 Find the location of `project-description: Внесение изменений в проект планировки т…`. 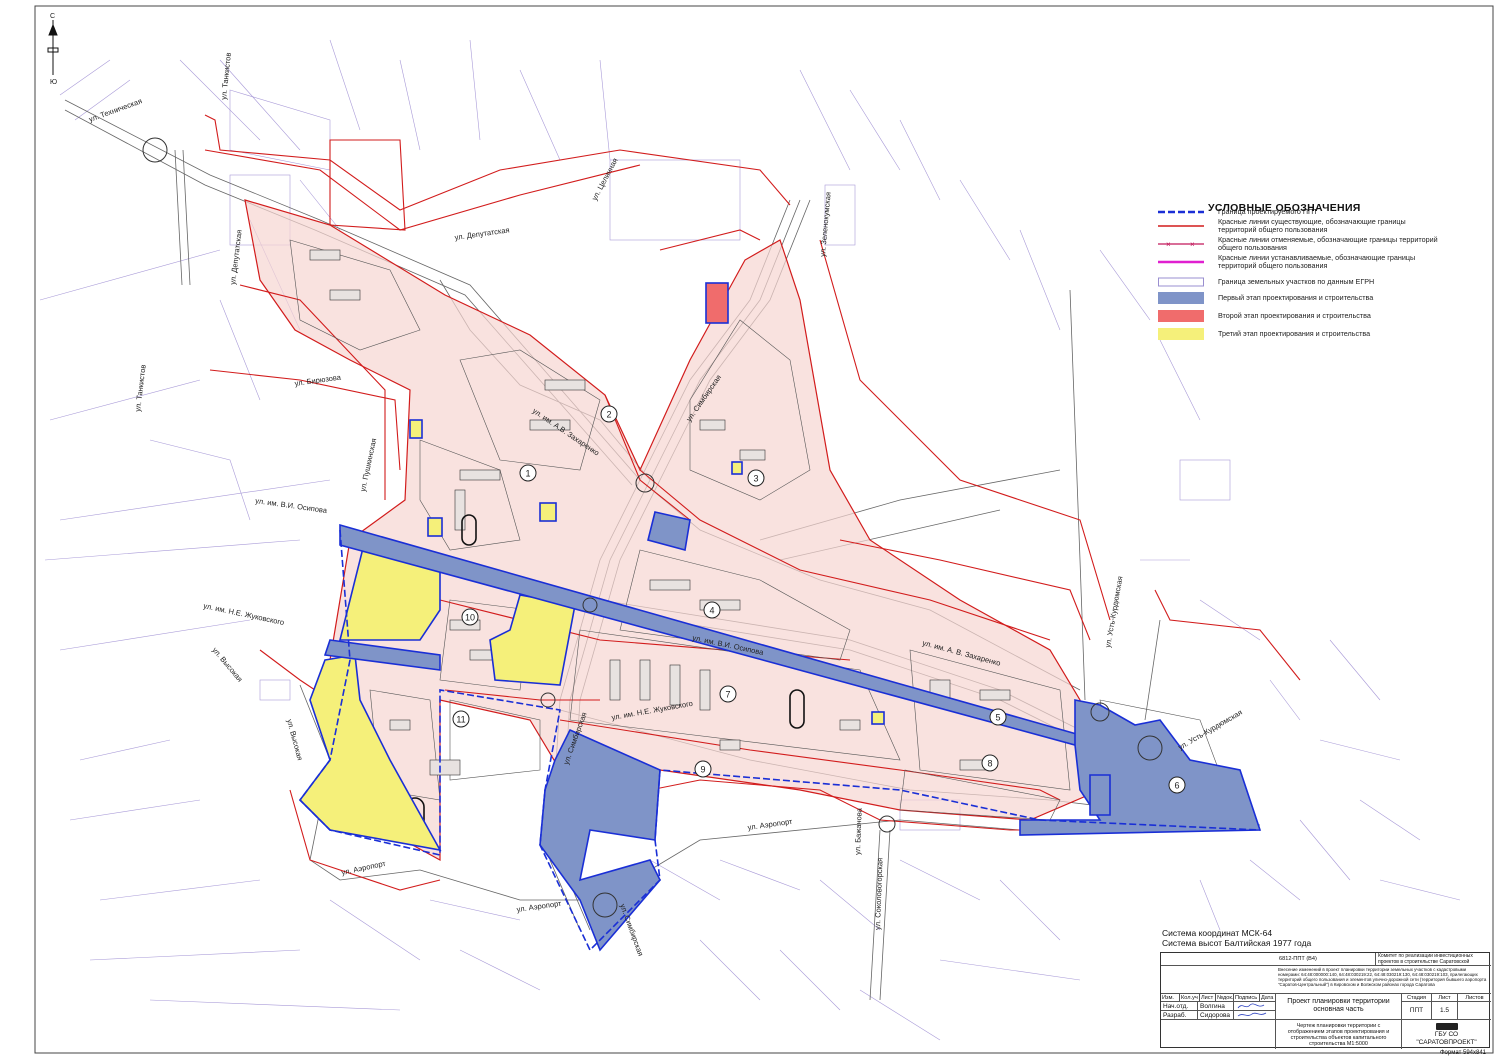

project-description: Внесение изменений в проект планировки т… is located at coordinates (1383, 979).